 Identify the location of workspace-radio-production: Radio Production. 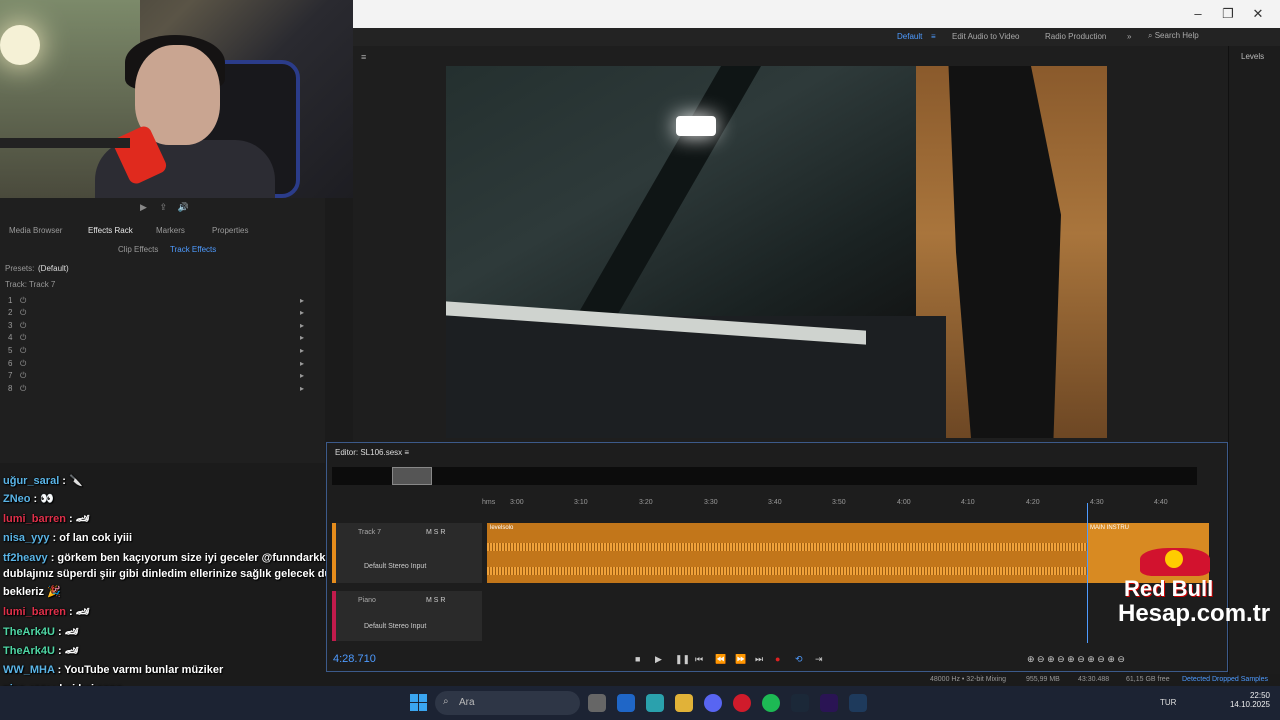
(1075, 36).